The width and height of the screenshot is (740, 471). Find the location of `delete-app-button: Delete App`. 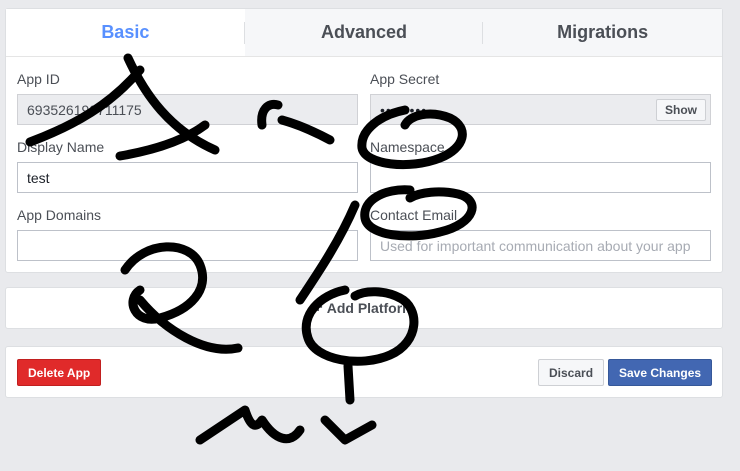

delete-app-button: Delete App is located at coordinates (59, 372).